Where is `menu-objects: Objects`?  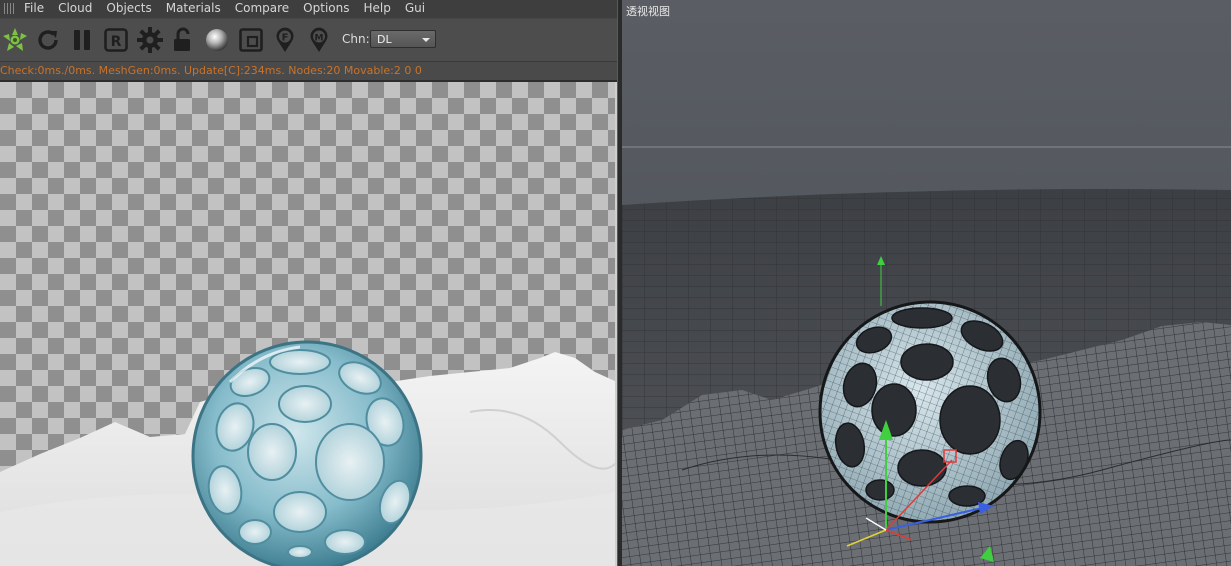 menu-objects: Objects is located at coordinates (132, 8).